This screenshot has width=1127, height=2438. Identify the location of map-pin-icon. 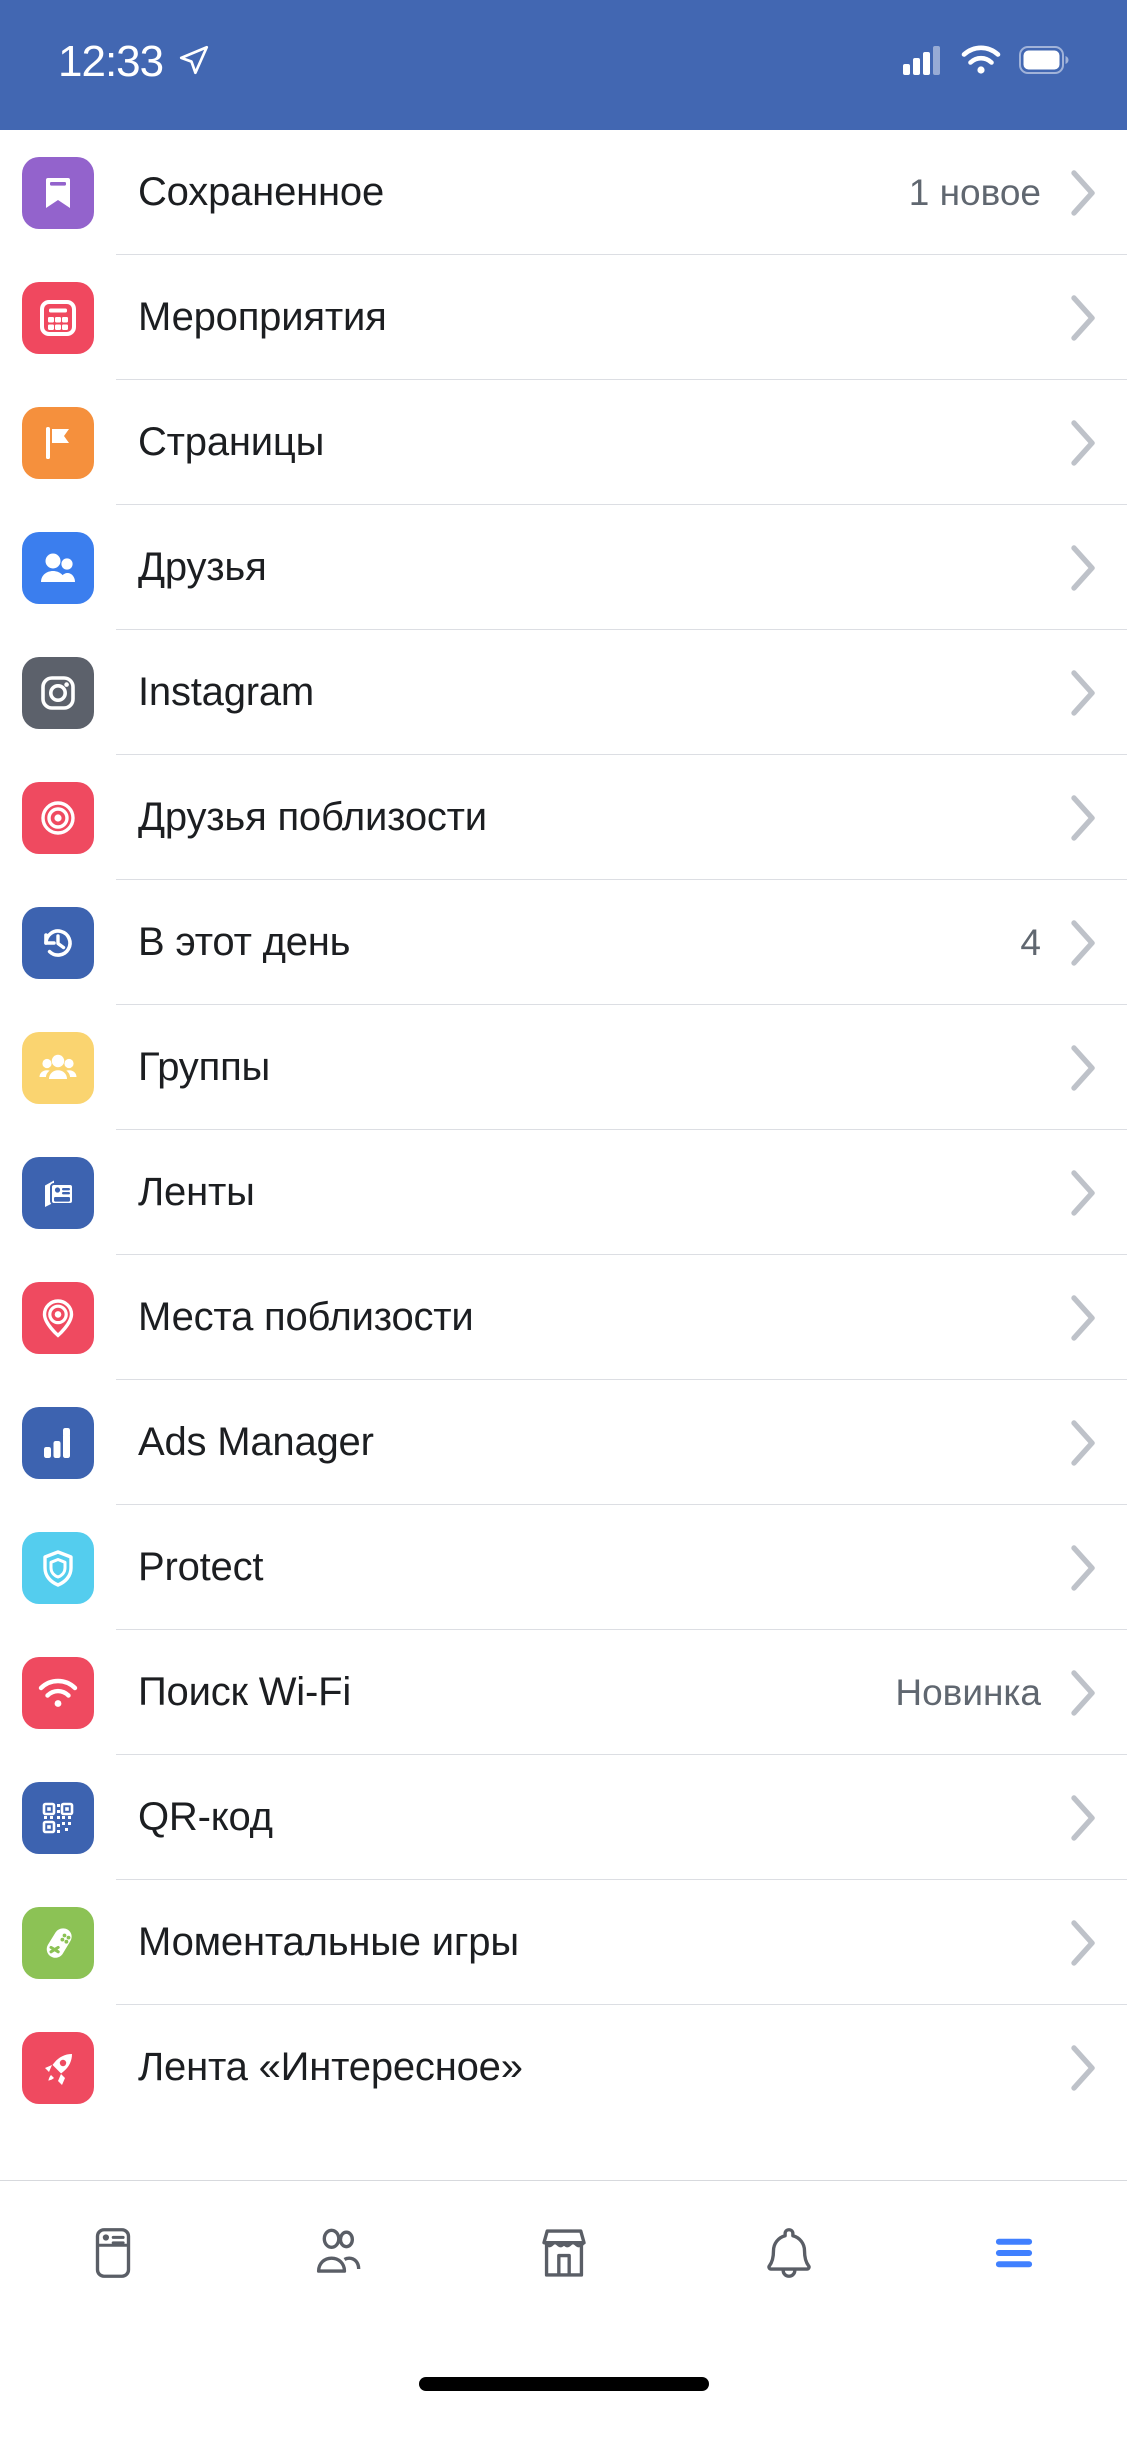
(58, 1317).